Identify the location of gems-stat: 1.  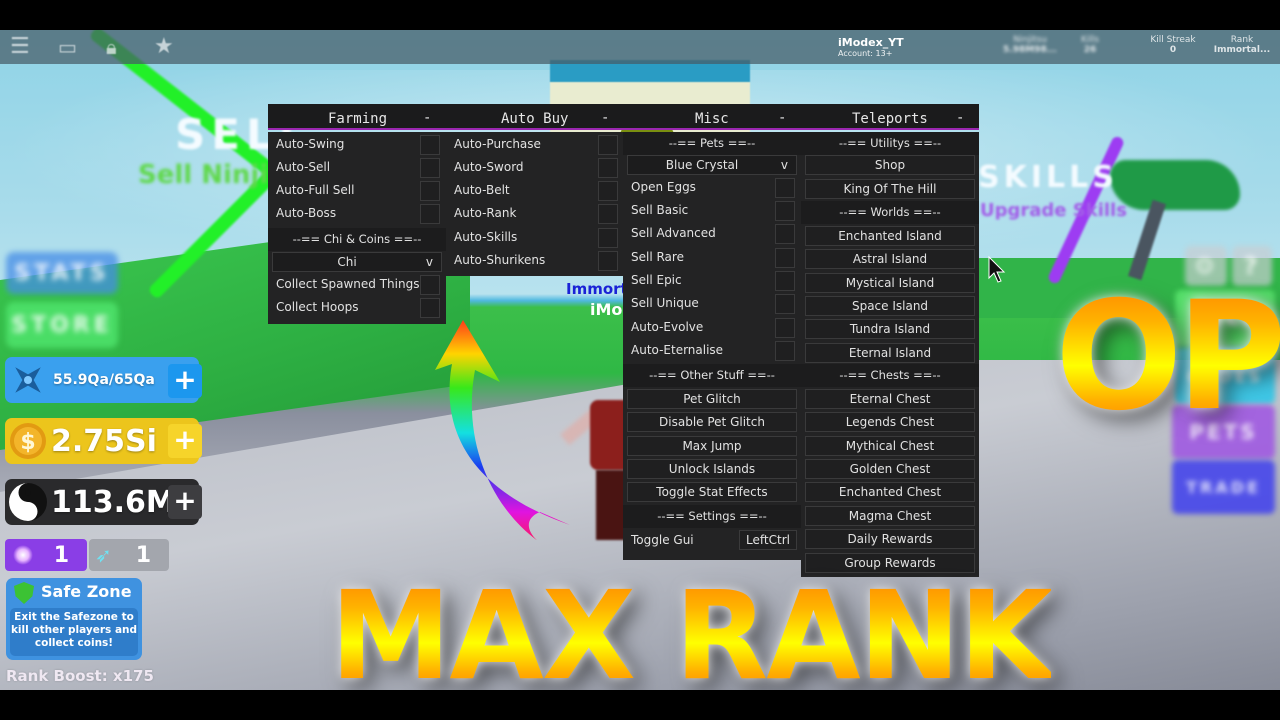
(46, 555).